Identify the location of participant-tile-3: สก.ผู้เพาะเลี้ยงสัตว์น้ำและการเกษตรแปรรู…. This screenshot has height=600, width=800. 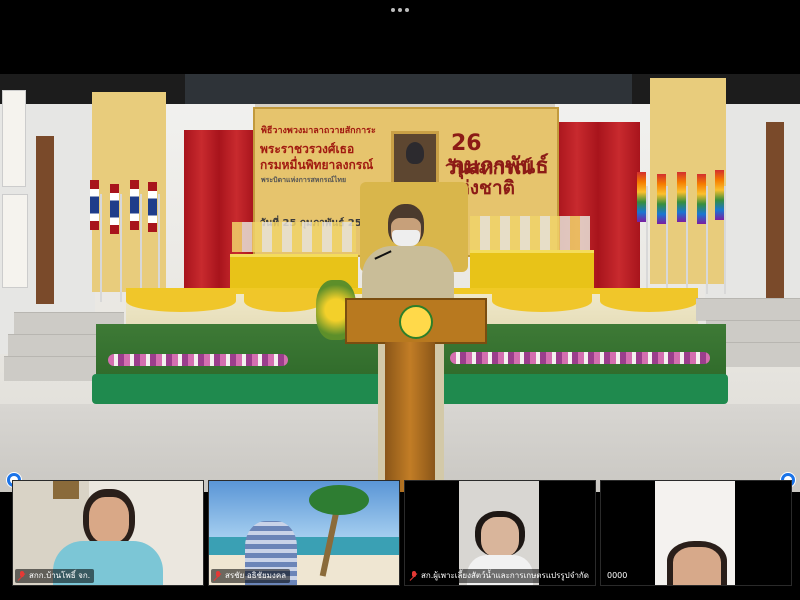
(500, 533).